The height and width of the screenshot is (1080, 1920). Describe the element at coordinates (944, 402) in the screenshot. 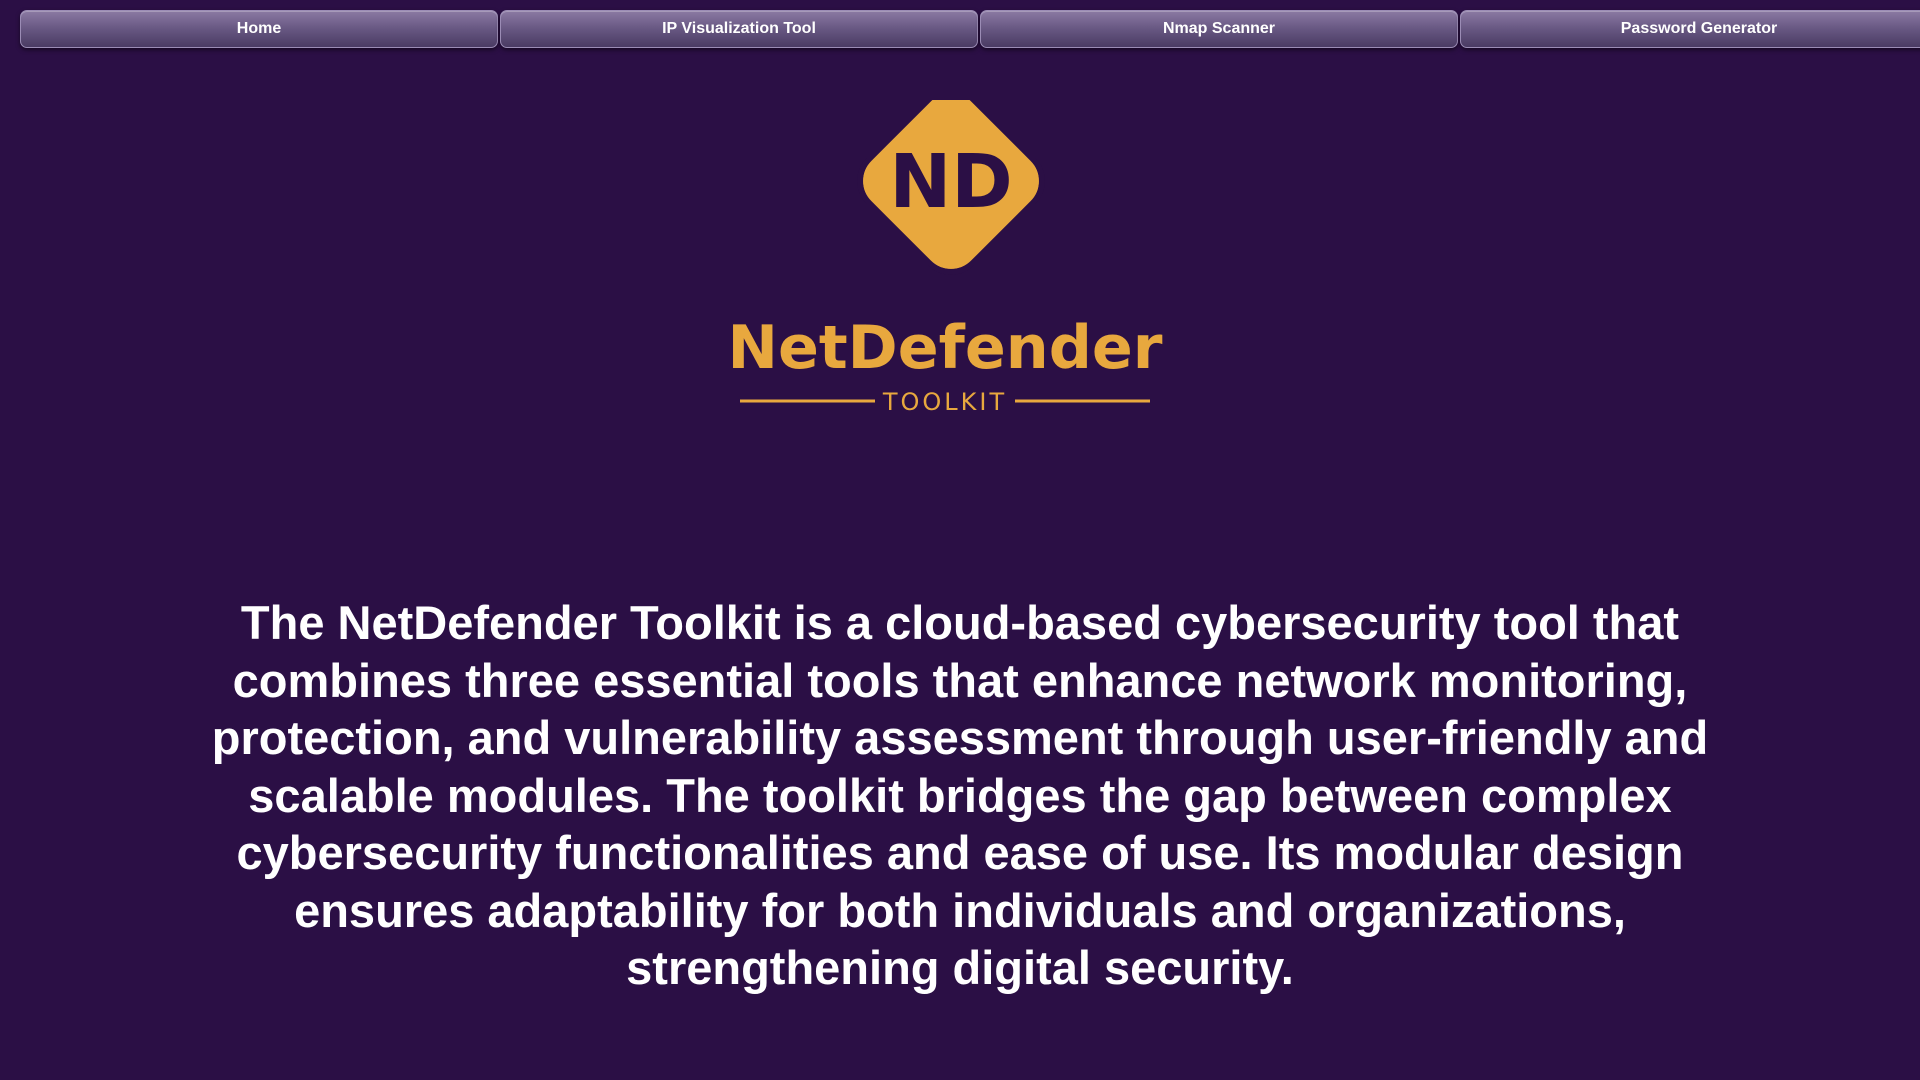

I see `logo-tagline: TOOLKIT` at that location.